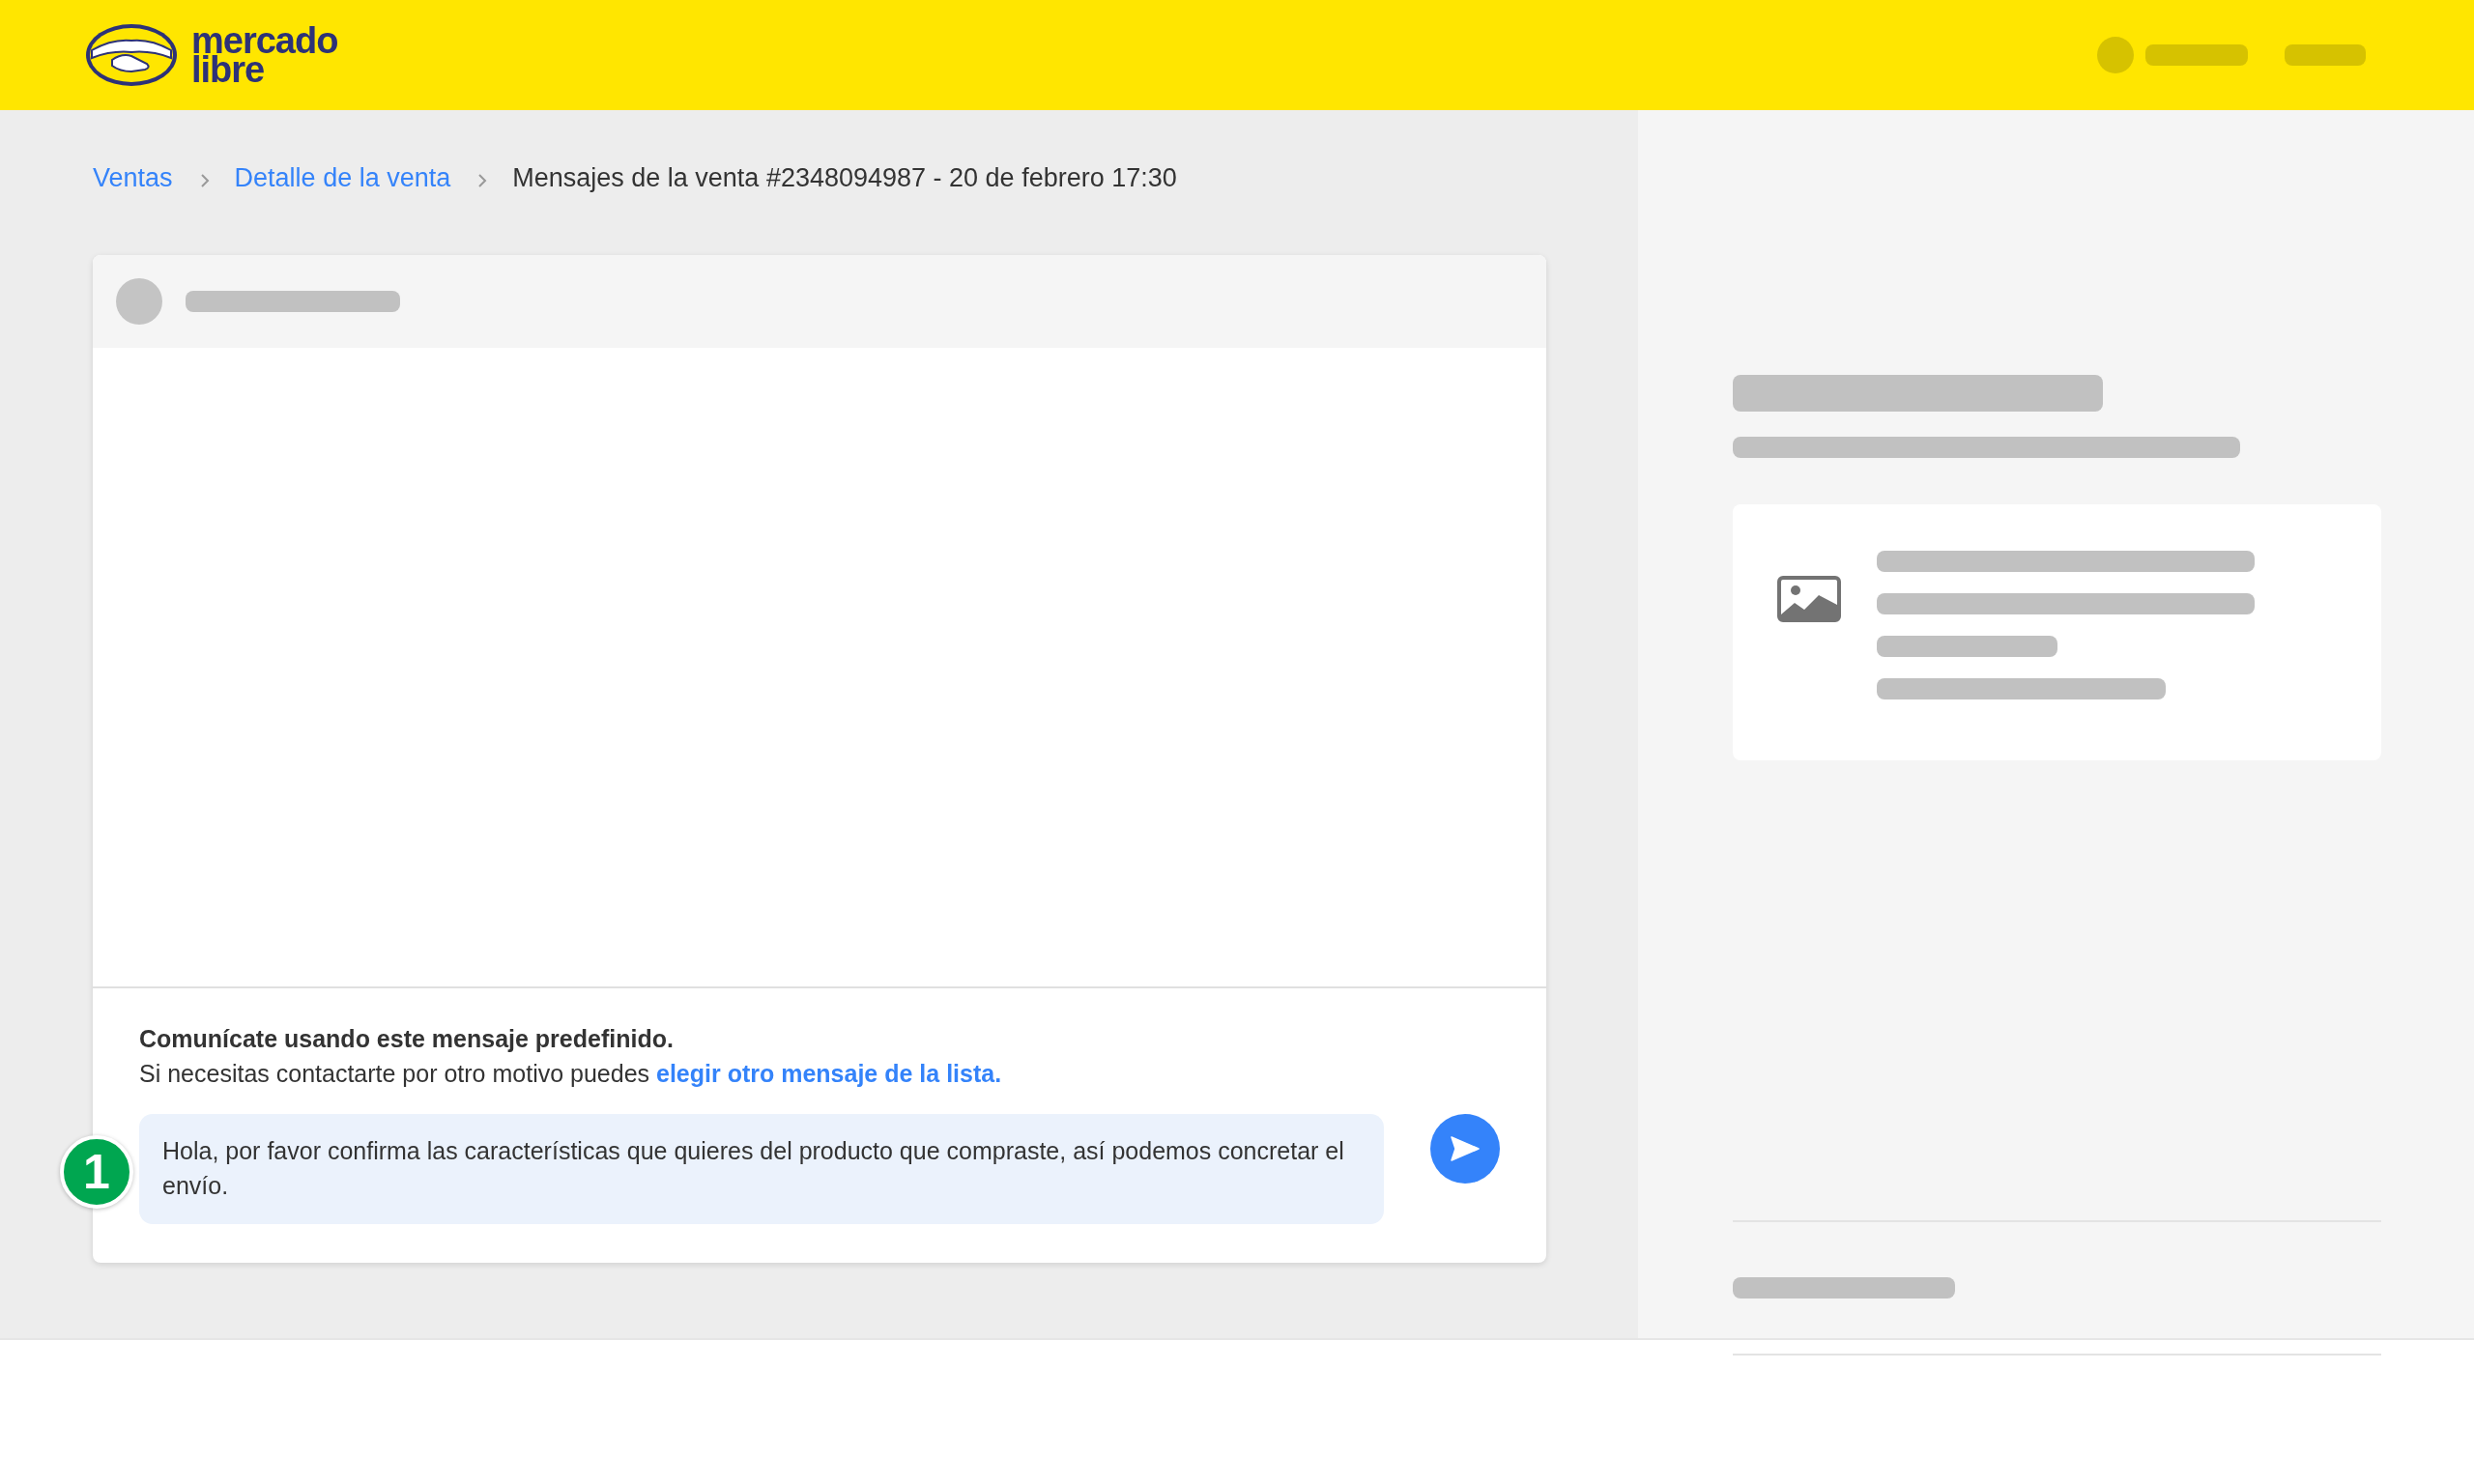 The width and height of the screenshot is (2474, 1484). I want to click on composer-title: Comunícate usando este mensaje predefinido., so click(407, 1039).